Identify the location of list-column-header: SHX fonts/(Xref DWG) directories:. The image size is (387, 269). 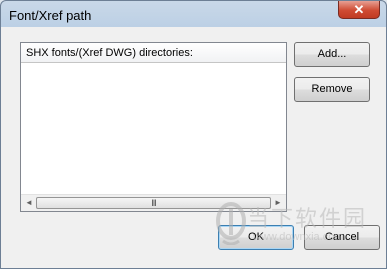
(153, 53).